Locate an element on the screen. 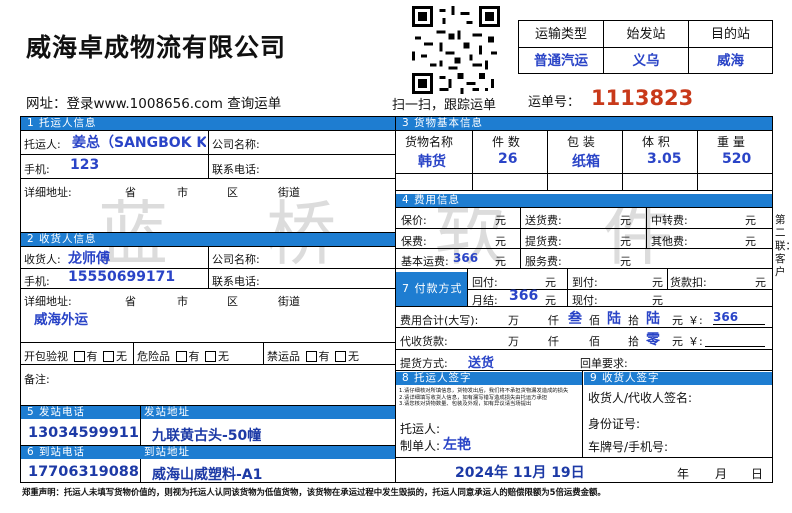 Image resolution: width=792 pixels, height=513 pixels. goods-header-pack: 包 装 is located at coordinates (581, 142).